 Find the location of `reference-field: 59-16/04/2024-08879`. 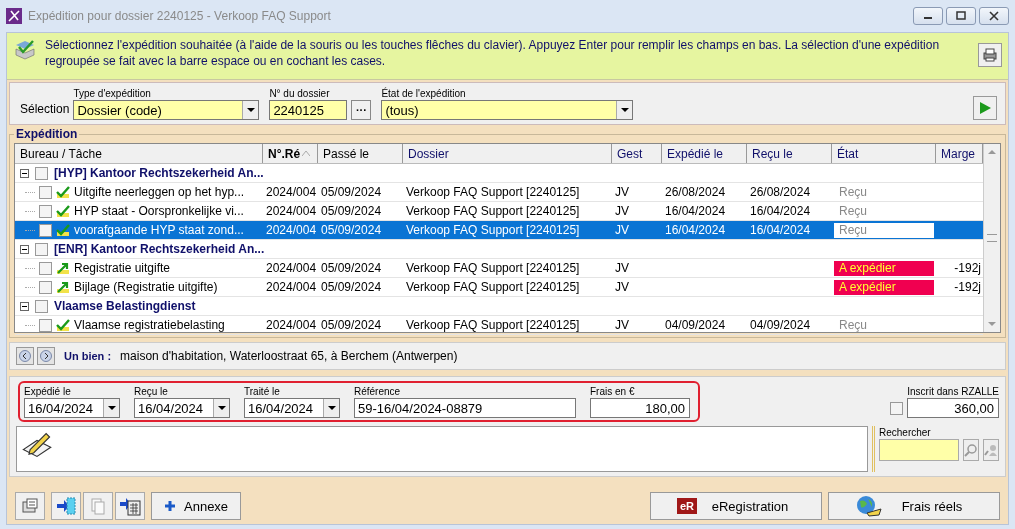

reference-field: 59-16/04/2024-08879 is located at coordinates (465, 408).